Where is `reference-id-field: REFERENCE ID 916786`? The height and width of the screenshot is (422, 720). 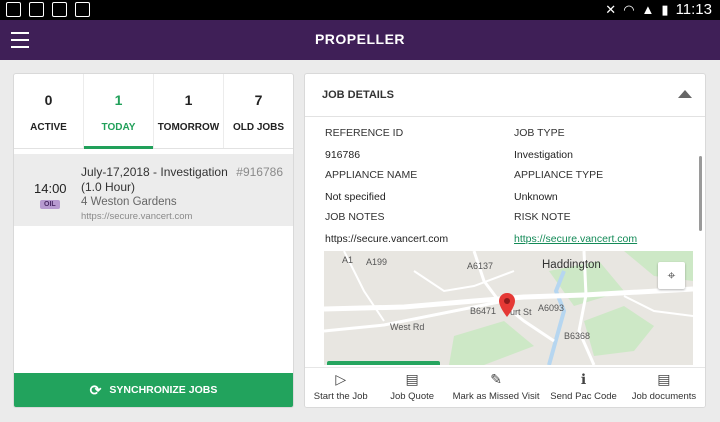 reference-id-field: REFERENCE ID 916786 is located at coordinates (364, 144).